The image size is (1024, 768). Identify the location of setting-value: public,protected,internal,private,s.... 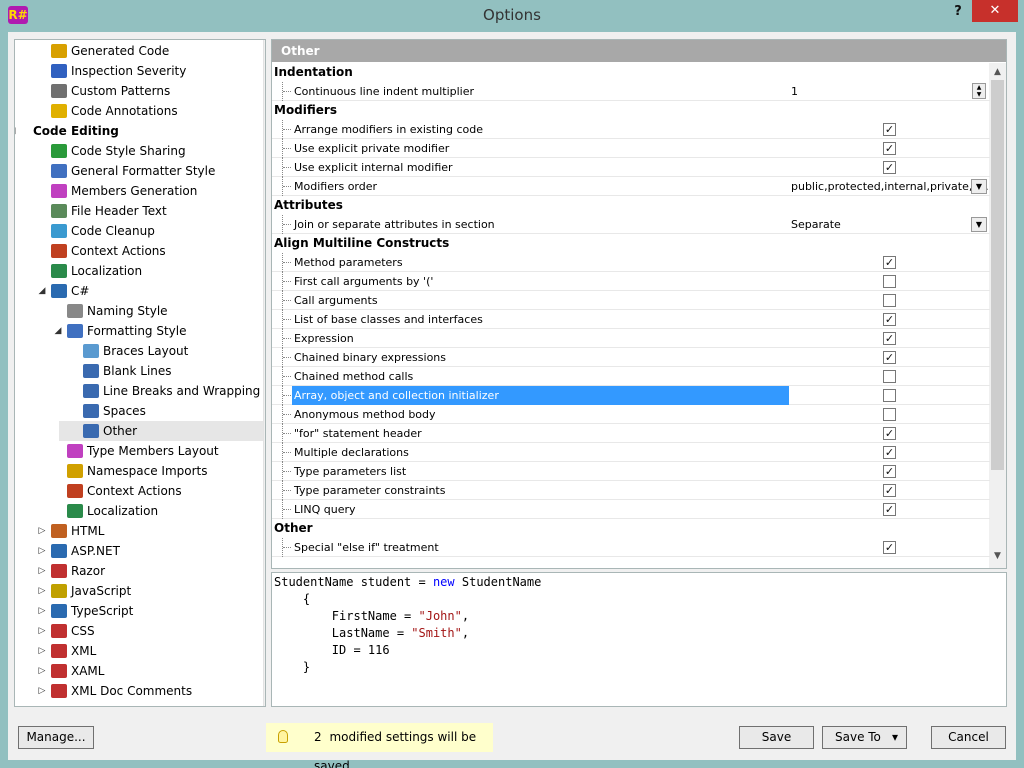
(890, 186).